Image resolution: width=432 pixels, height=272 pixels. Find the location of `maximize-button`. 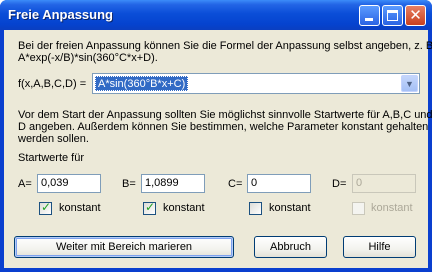

maximize-button is located at coordinates (392, 15).